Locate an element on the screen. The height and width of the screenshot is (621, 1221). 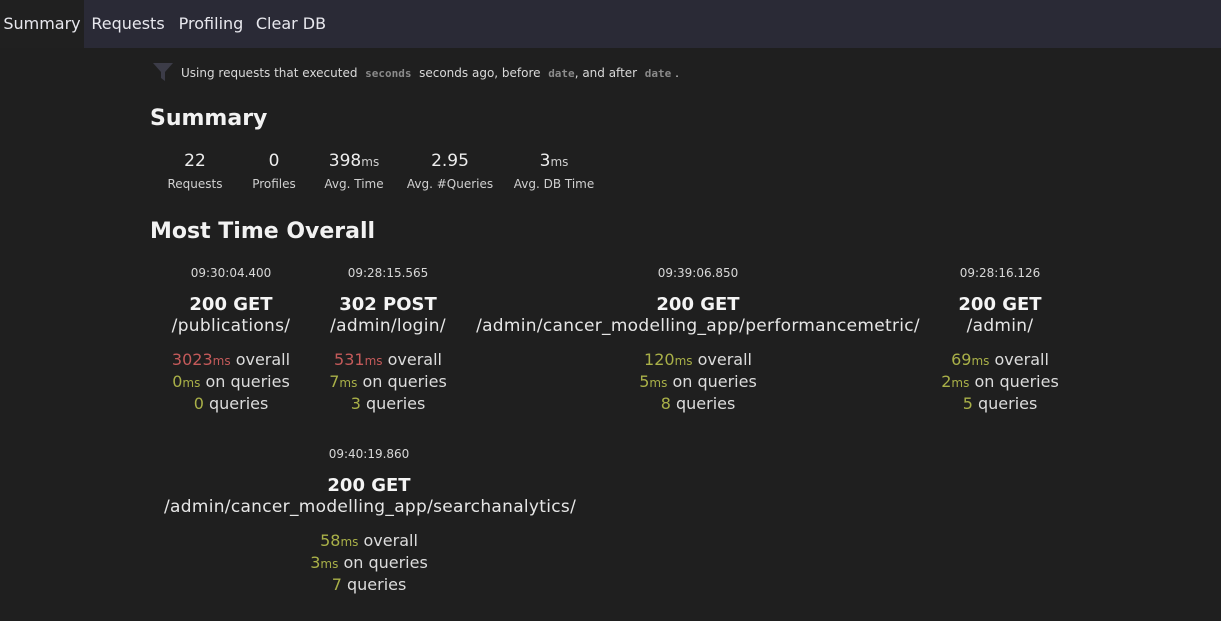
query-time-value: 5 is located at coordinates (644, 381).